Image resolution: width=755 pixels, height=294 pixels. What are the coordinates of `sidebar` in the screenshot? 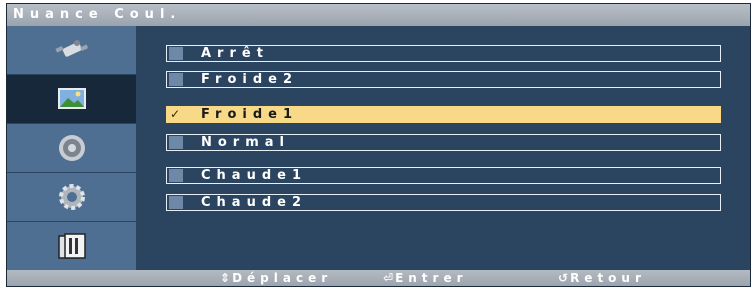 It's located at (71, 149).